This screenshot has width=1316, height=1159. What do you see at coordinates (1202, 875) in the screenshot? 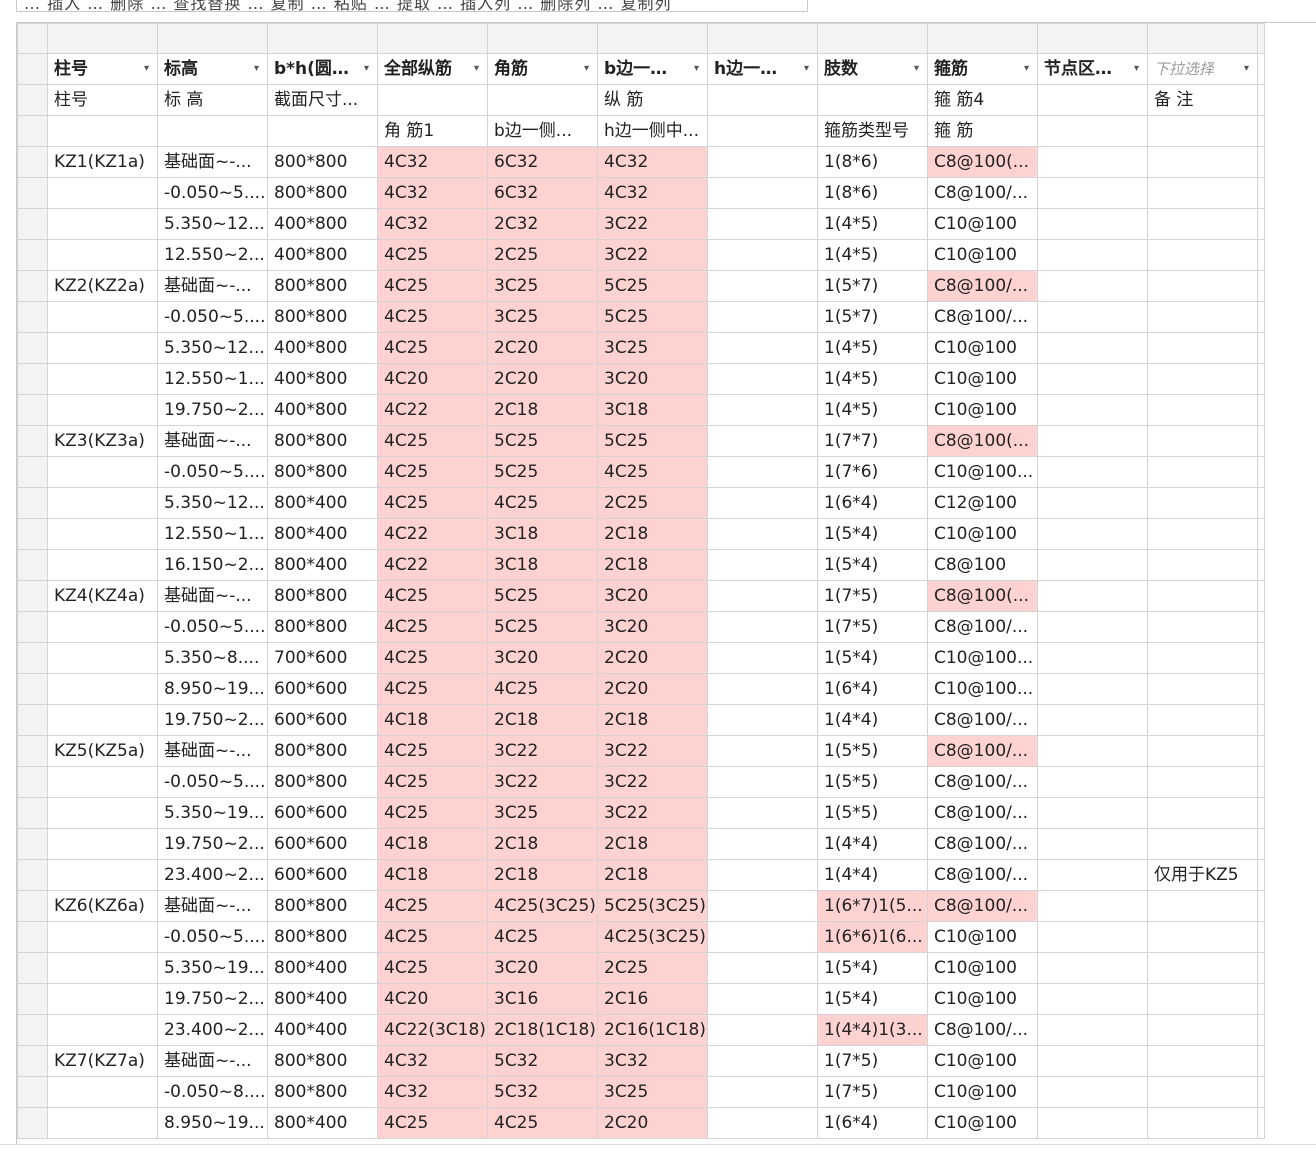
I see `table-cell: 仅用于KZ5` at bounding box center [1202, 875].